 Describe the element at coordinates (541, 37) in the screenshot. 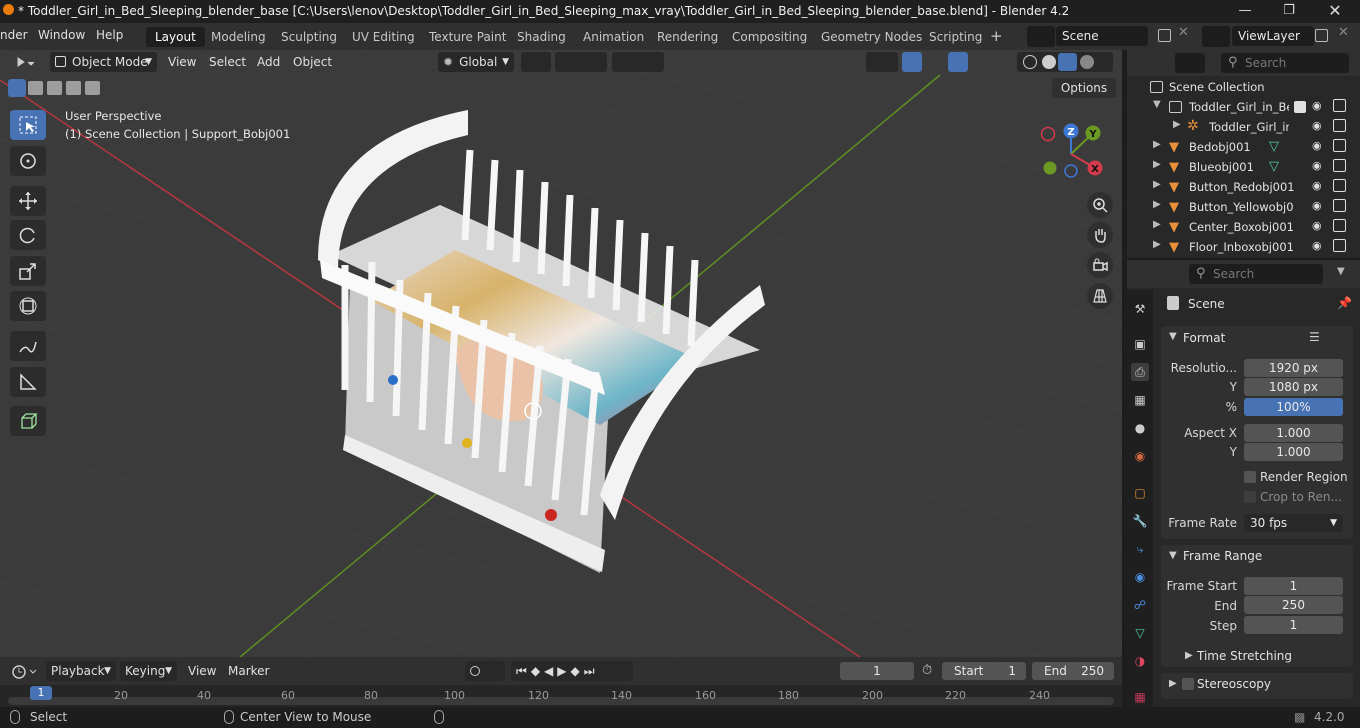

I see `tab-shading: Shading` at that location.